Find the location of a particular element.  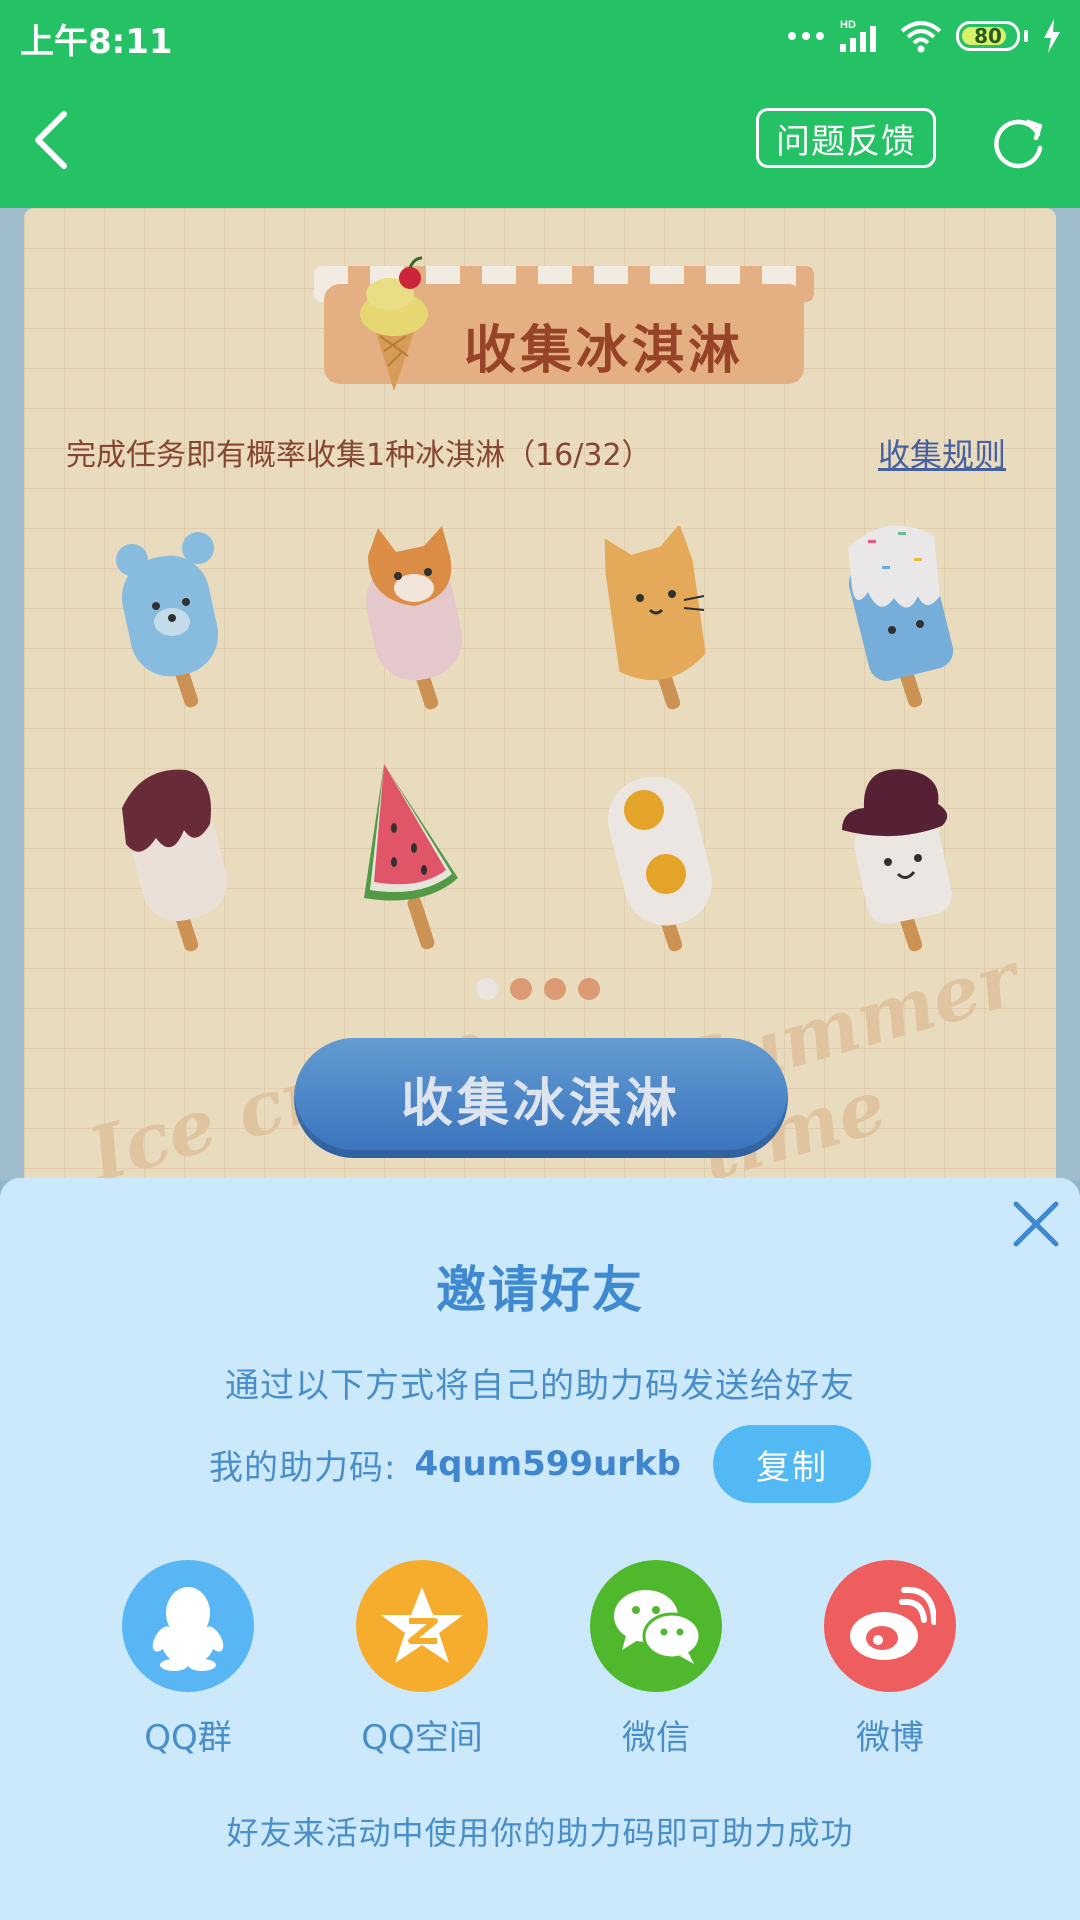

app-header: 问题反馈 is located at coordinates (540, 141).